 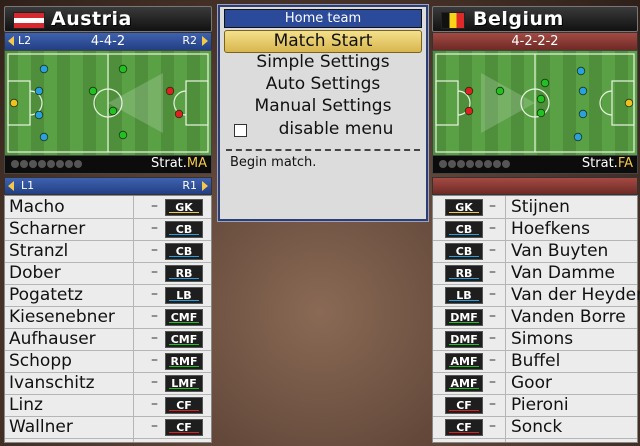 I want to click on player-row: Hoefkens – CB, so click(x=535, y=229).